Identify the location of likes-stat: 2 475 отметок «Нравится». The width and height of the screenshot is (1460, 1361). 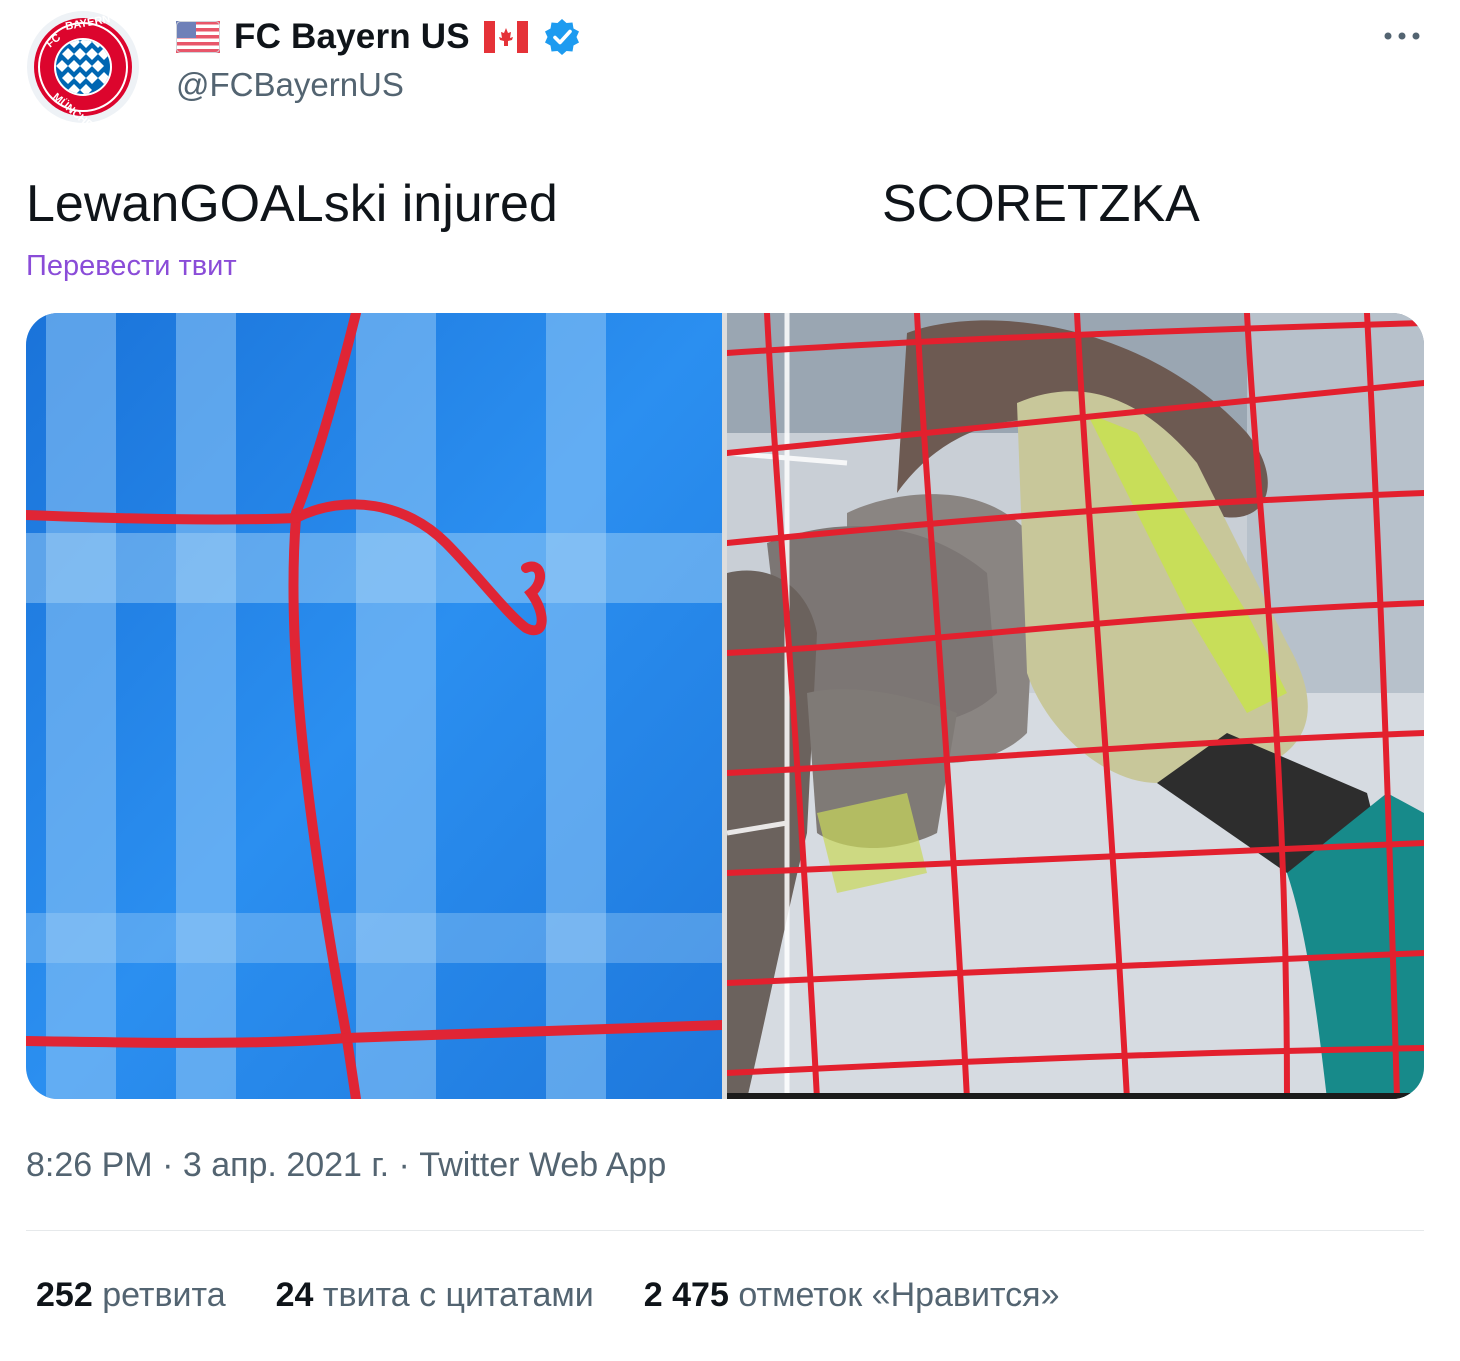
(852, 1295).